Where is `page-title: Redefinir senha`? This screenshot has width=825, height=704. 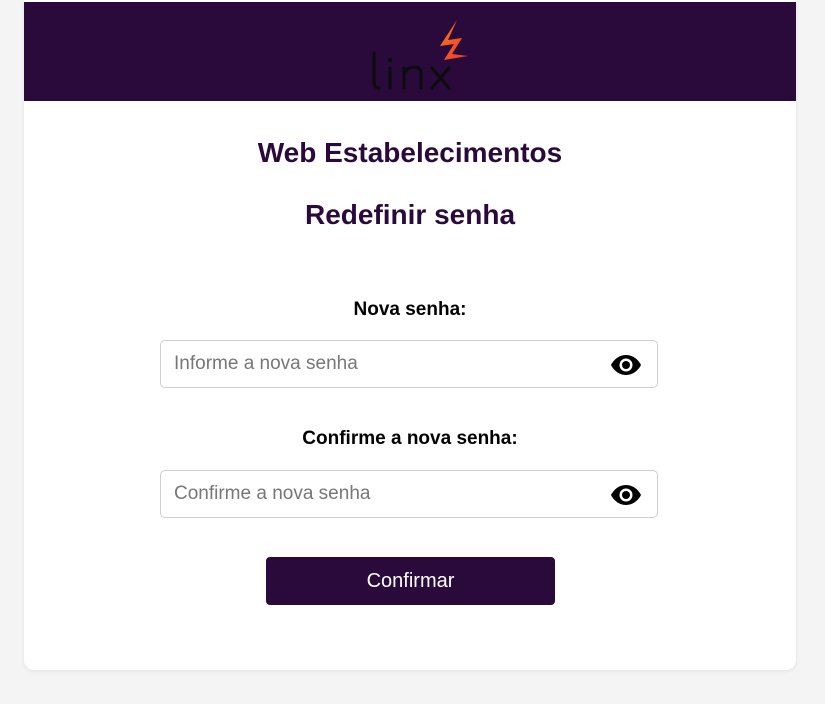 page-title: Redefinir senha is located at coordinates (410, 214).